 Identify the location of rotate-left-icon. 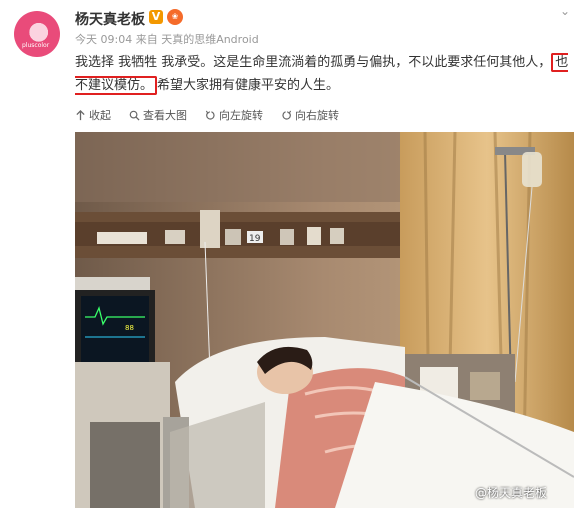
(210, 115).